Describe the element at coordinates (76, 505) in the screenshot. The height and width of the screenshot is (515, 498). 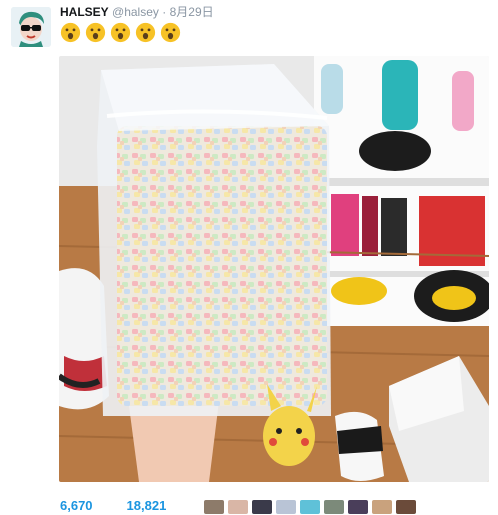
I see `retweet-count: 6,670` at that location.